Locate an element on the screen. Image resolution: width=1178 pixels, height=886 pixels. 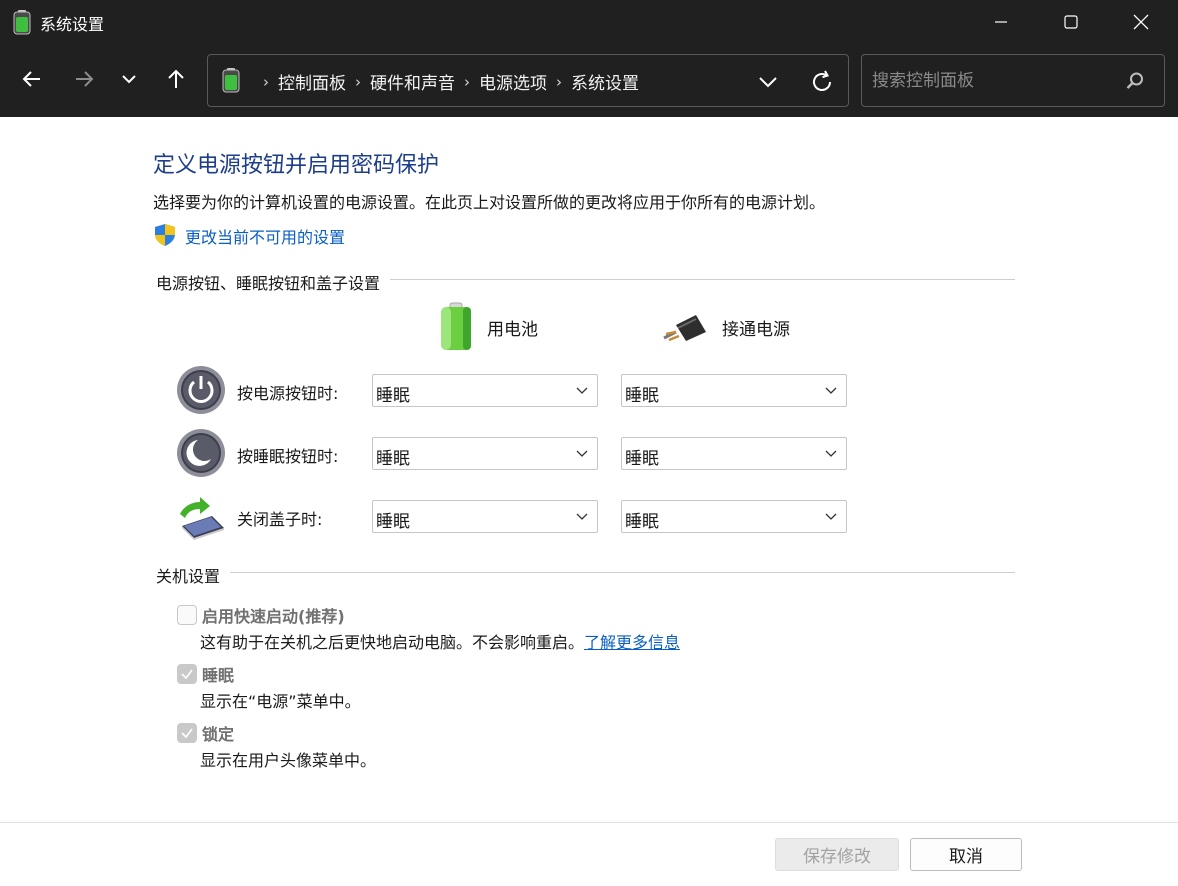
sleep-option-description: 显示在“电源”菜单中。 is located at coordinates (280, 701).